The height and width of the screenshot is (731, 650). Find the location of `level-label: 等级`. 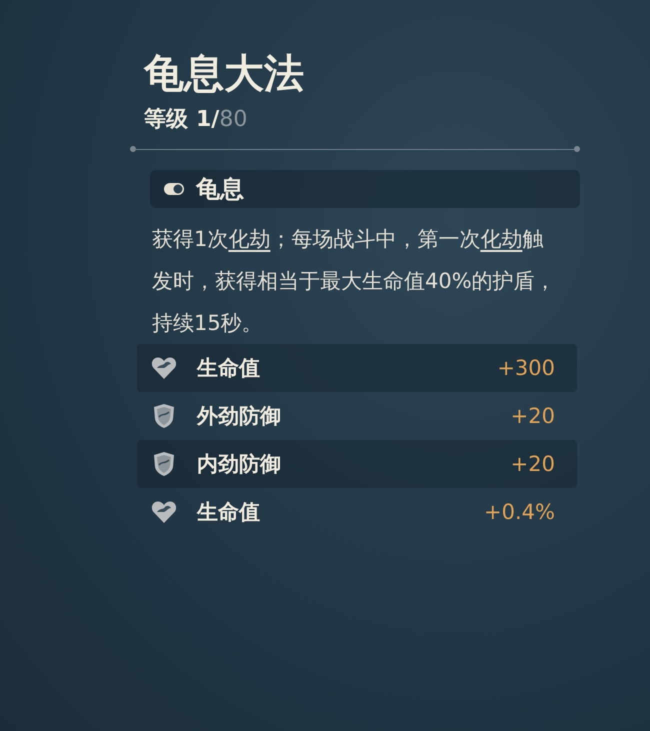

level-label: 等级 is located at coordinates (166, 120).